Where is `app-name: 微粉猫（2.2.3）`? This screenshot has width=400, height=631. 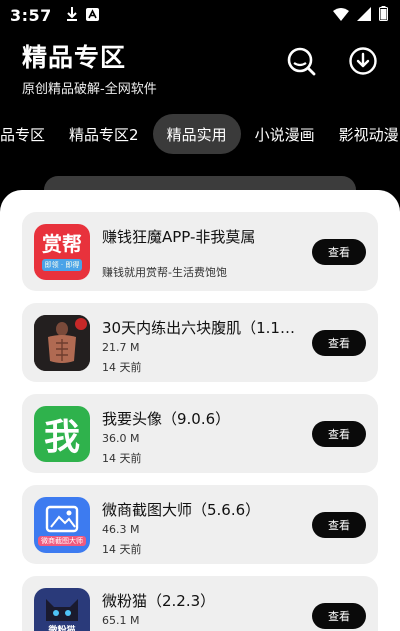
app-name: 微粉猫（2.2.3） is located at coordinates (159, 601).